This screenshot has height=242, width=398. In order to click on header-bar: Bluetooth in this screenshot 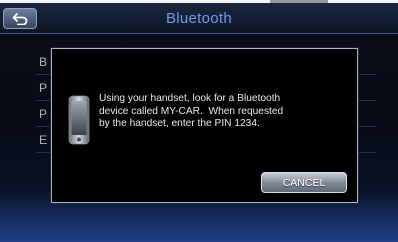, I will do `click(199, 18)`.